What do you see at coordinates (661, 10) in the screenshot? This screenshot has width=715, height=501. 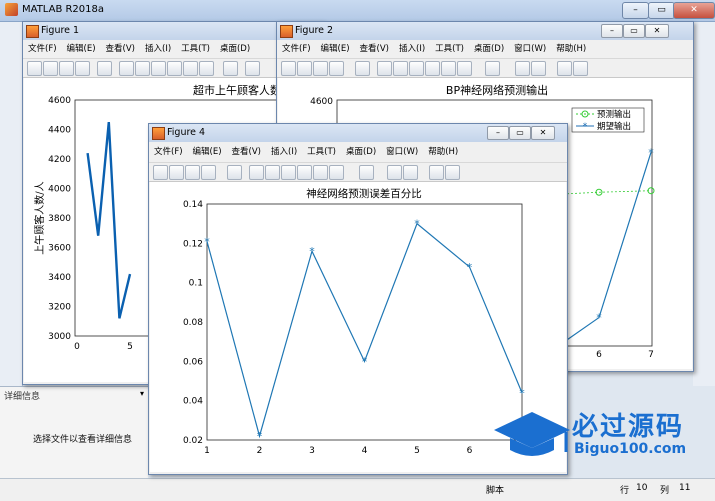 I see `maximize-button: ▭` at bounding box center [661, 10].